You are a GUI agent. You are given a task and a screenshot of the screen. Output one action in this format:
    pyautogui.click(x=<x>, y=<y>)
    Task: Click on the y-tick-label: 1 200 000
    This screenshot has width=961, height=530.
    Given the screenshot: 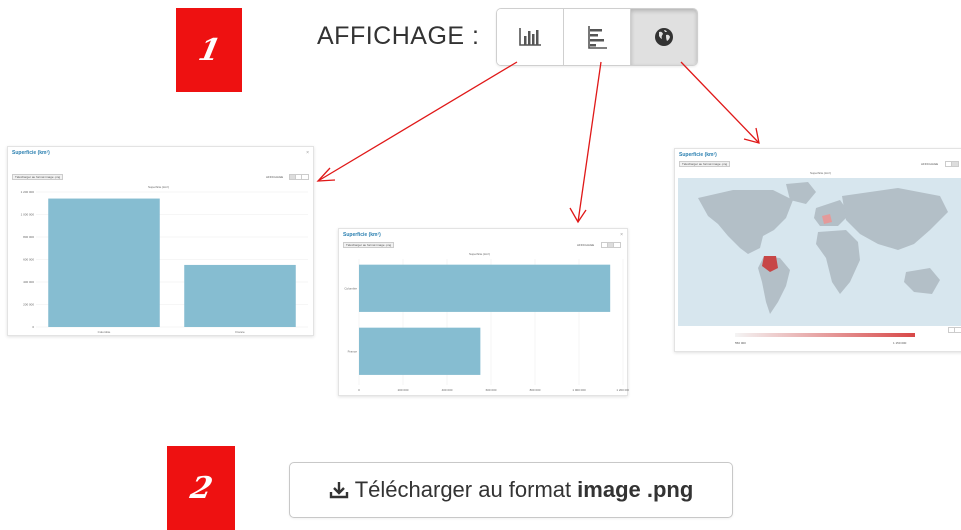 What is the action you would take?
    pyautogui.click(x=28, y=192)
    